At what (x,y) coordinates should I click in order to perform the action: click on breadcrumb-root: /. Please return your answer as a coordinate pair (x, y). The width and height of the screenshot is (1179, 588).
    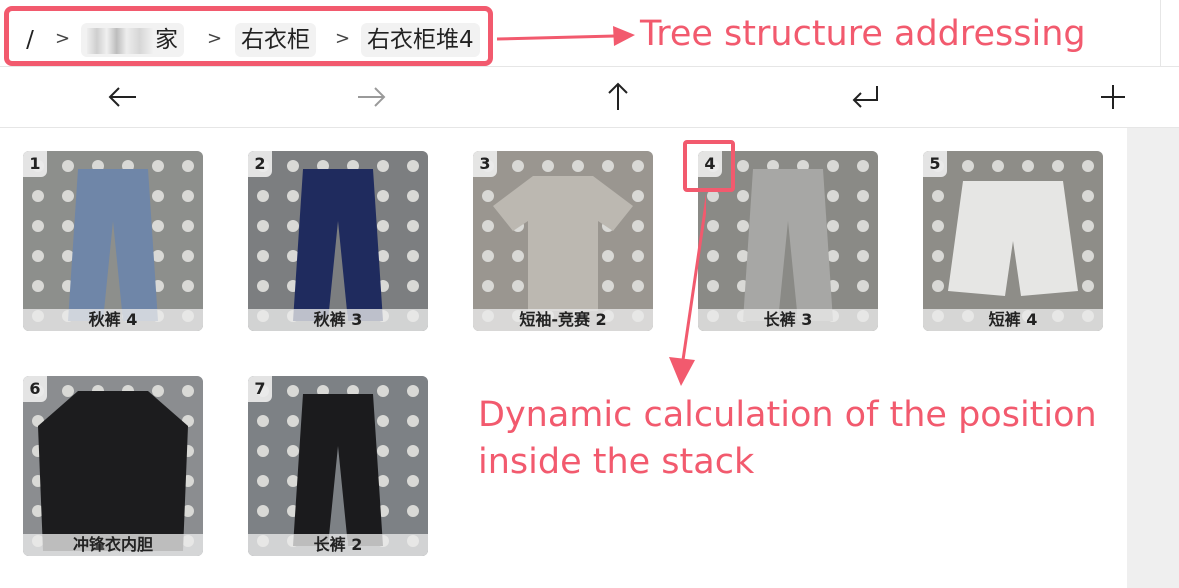
    Looking at the image, I should click on (30, 40).